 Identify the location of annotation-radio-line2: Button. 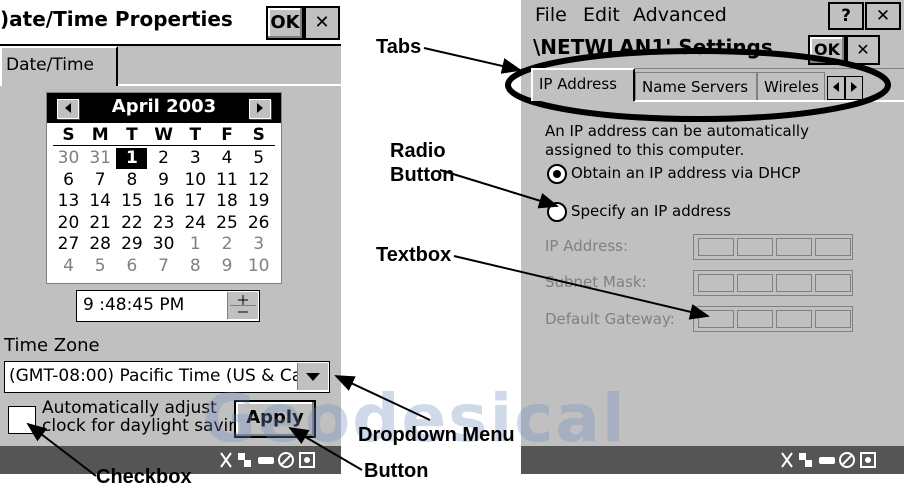
(422, 175).